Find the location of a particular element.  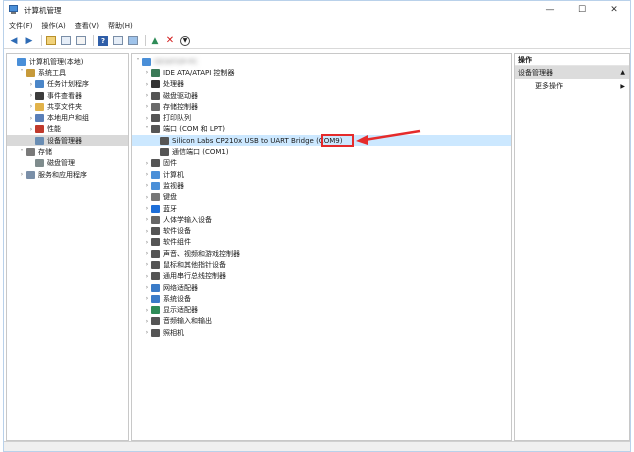

more-actions-item: 更多操作 ▶ is located at coordinates (572, 86).